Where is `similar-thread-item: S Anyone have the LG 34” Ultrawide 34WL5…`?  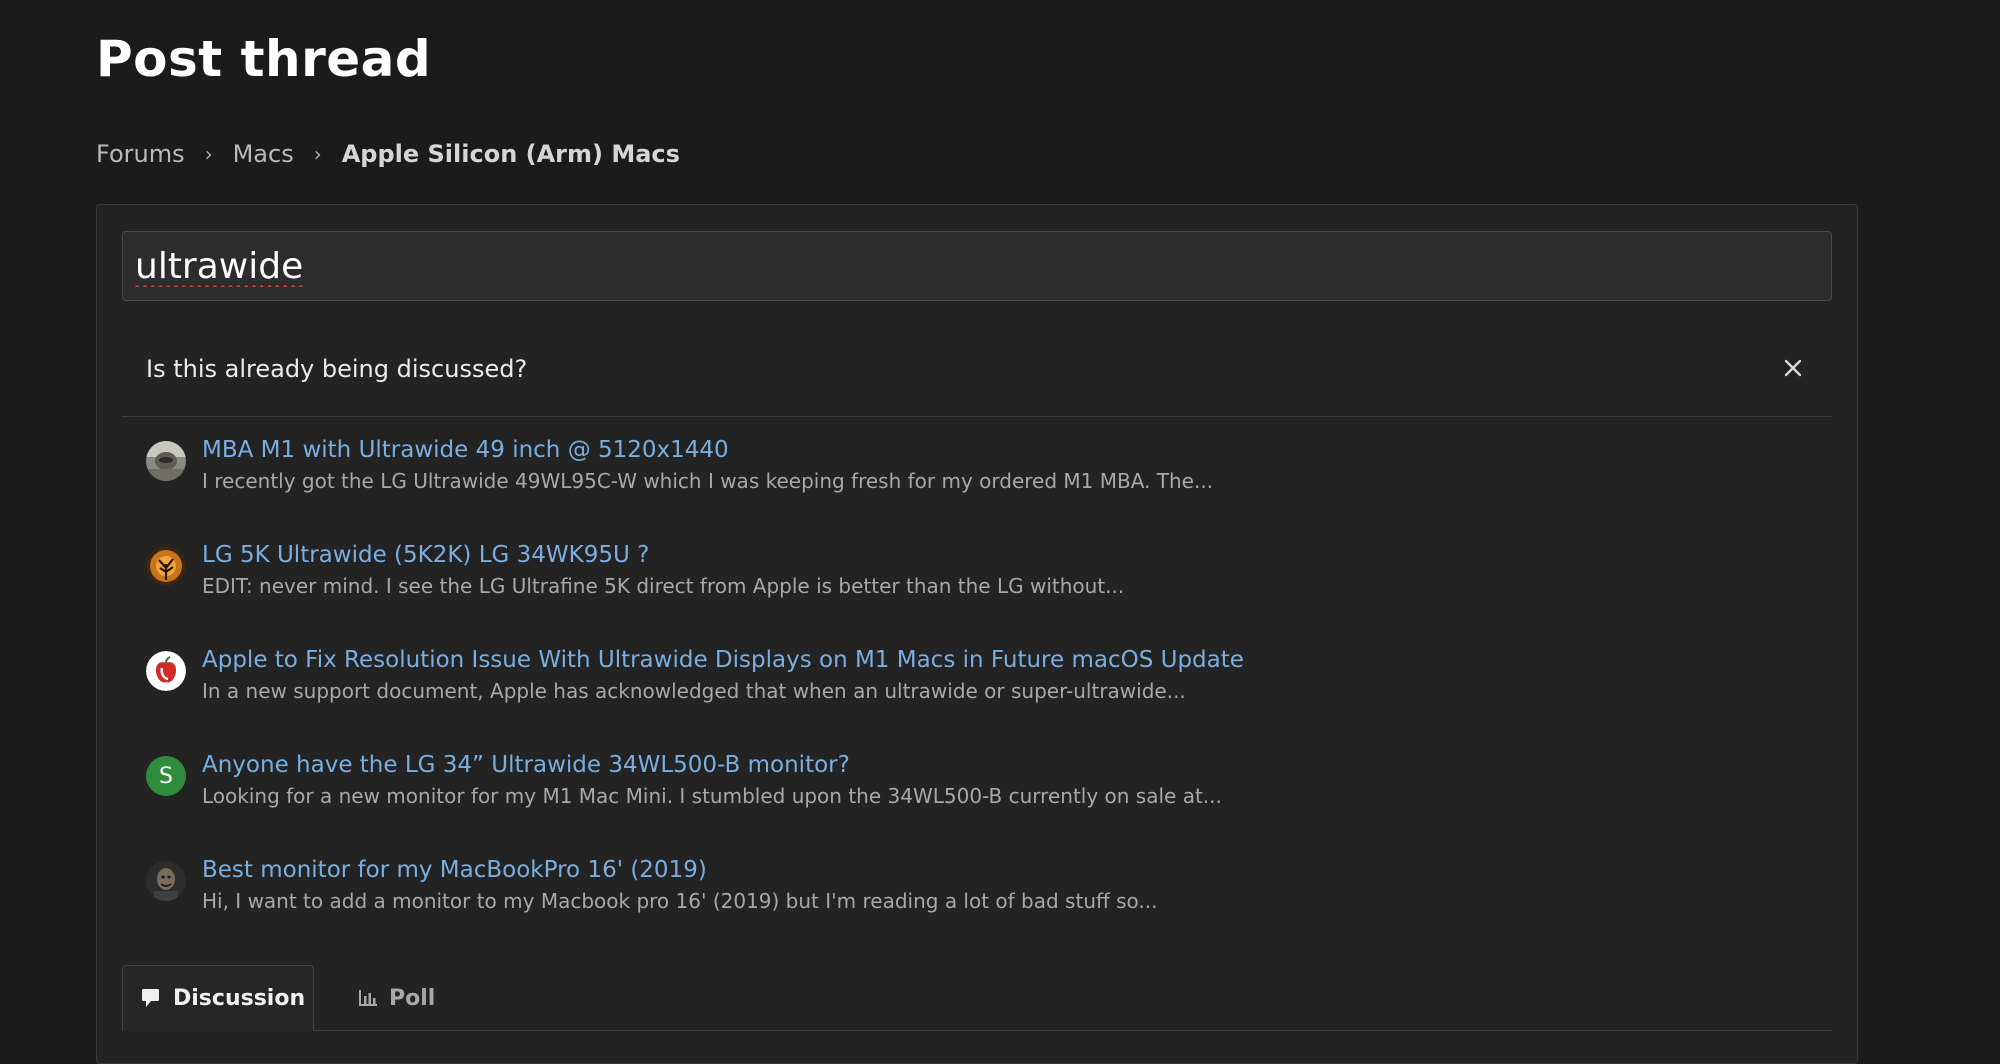
similar-thread-item: S Anyone have the LG 34” Ultrawide 34WL5… is located at coordinates (977, 798).